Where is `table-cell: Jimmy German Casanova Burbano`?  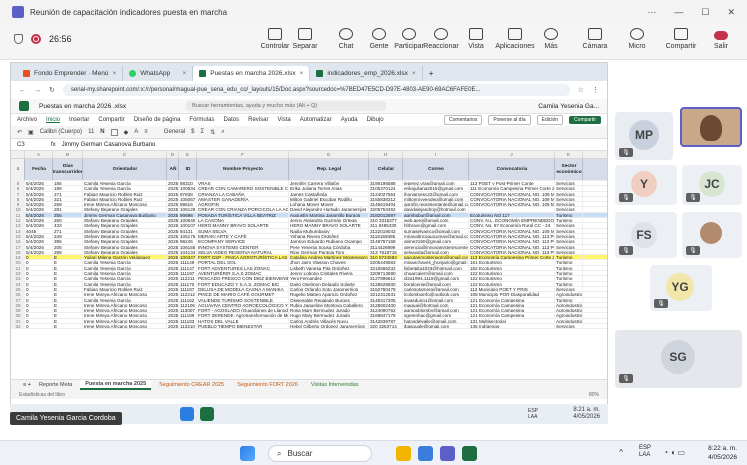
table-cell: Jimmy German Casanova Burbano is located at coordinates (125, 215).